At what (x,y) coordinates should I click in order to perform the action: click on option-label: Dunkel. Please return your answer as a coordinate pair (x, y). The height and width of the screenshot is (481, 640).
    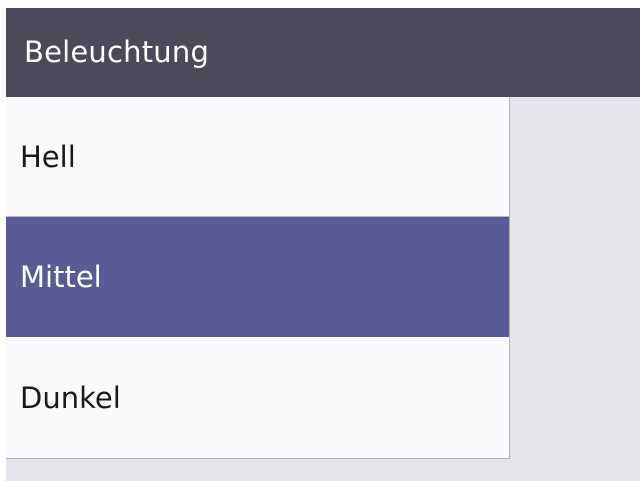
    Looking at the image, I should click on (70, 397).